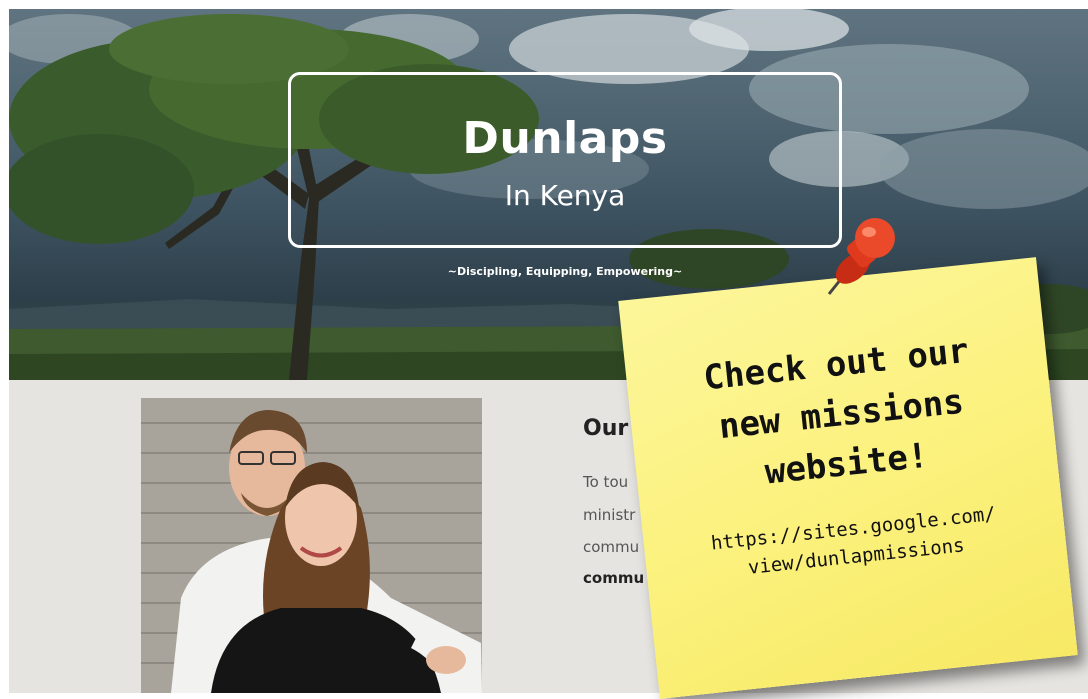 Image resolution: width=1088 pixels, height=699 pixels. What do you see at coordinates (565, 195) in the screenshot?
I see `site-subtitle: In Kenya` at bounding box center [565, 195].